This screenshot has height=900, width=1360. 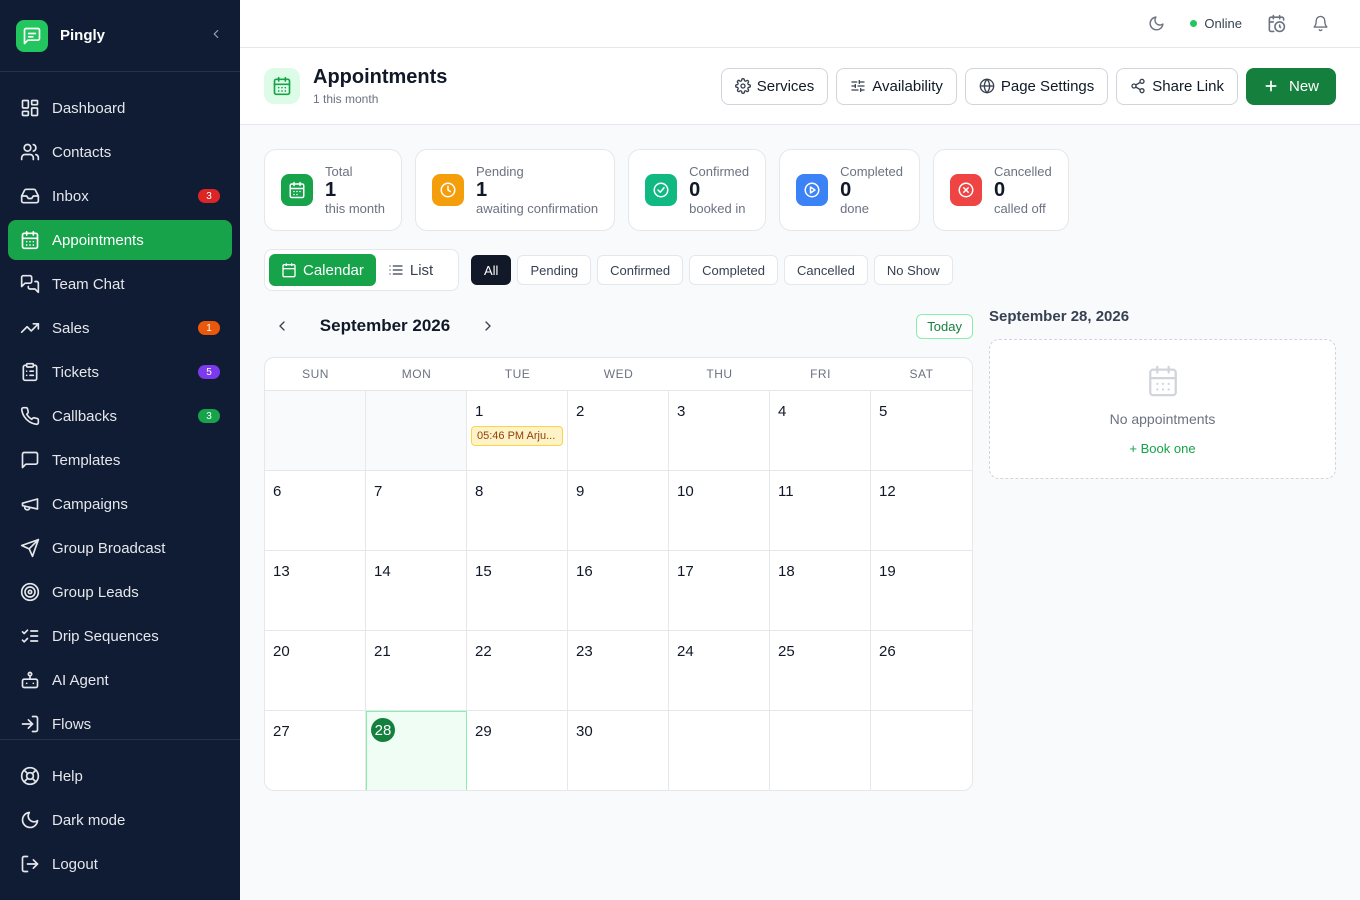 What do you see at coordinates (120, 776) in the screenshot?
I see `sidebar-item-help: Help` at bounding box center [120, 776].